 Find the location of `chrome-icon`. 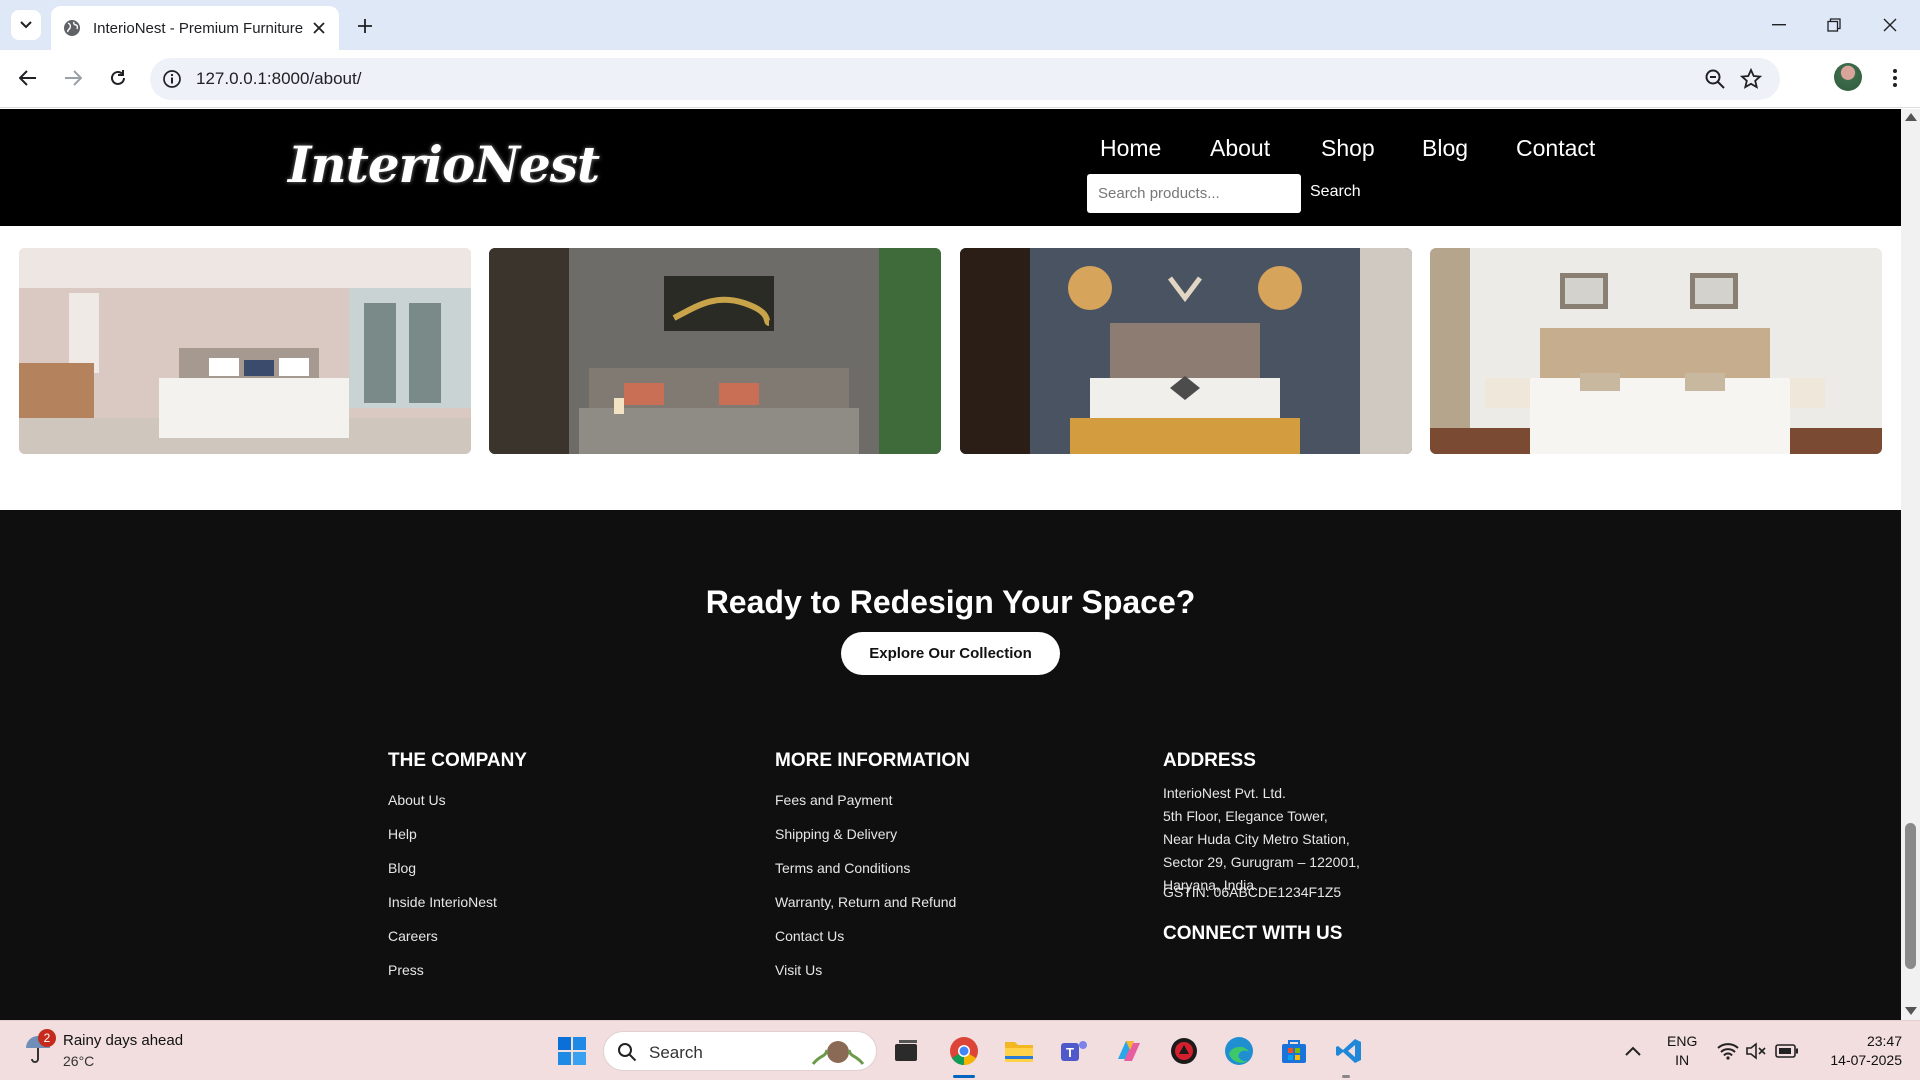

chrome-icon is located at coordinates (964, 1051).